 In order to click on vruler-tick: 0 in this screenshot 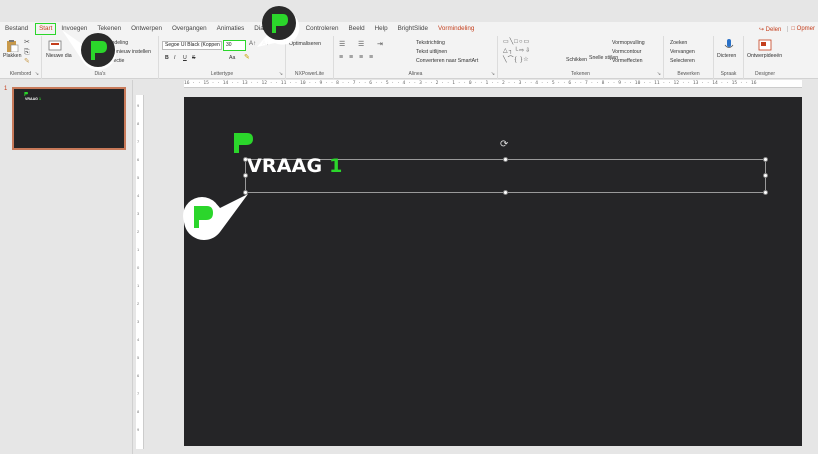, I will do `click(138, 267)`.